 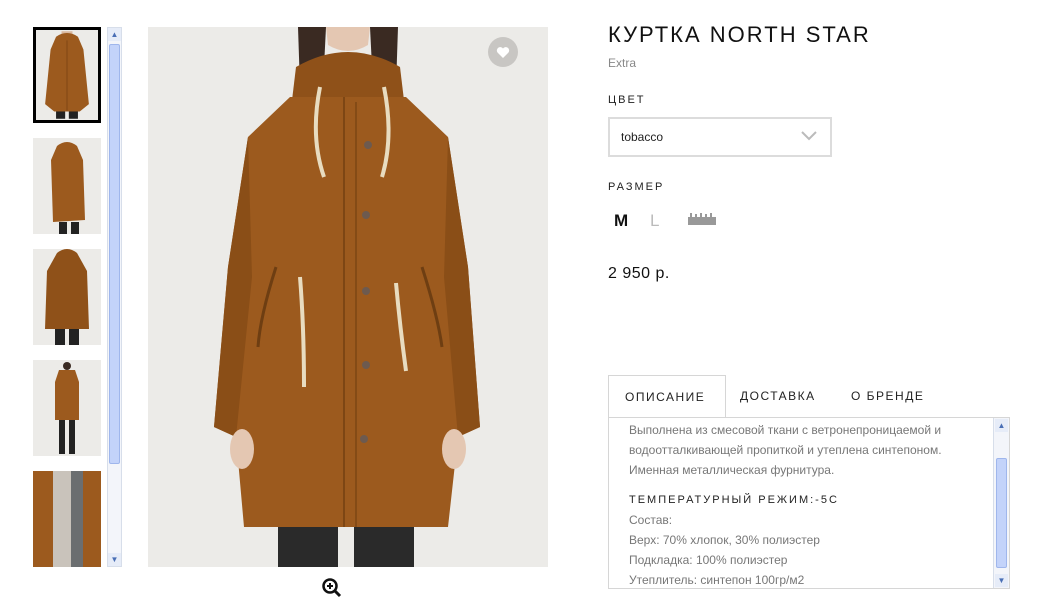 I want to click on size-option-m: M, so click(x=621, y=221).